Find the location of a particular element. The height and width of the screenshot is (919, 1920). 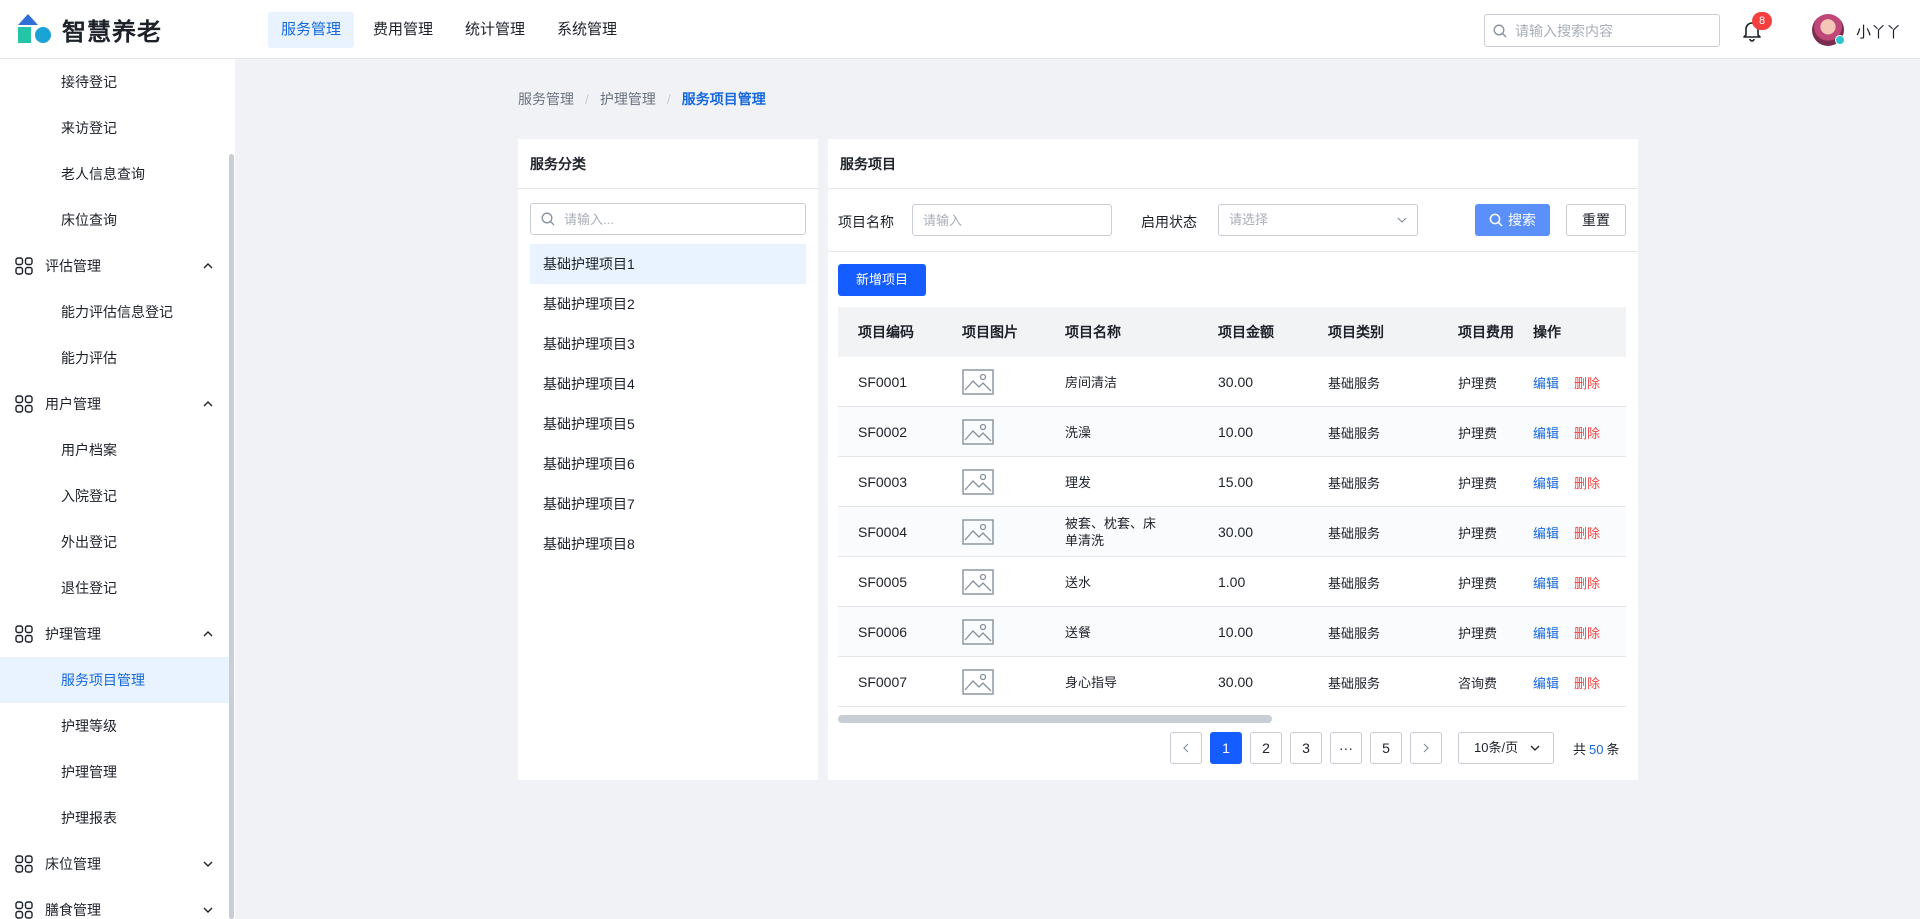

add-project-button: 新增项目 is located at coordinates (882, 280).